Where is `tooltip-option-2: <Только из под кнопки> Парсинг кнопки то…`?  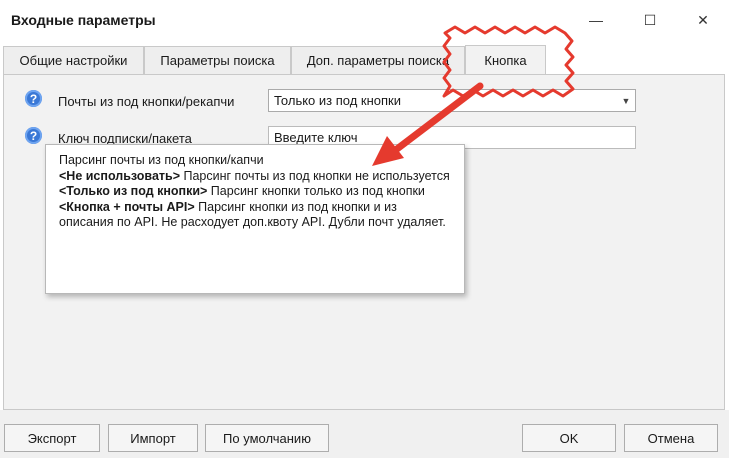 tooltip-option-2: <Только из под кнопки> Парсинг кнопки то… is located at coordinates (242, 191).